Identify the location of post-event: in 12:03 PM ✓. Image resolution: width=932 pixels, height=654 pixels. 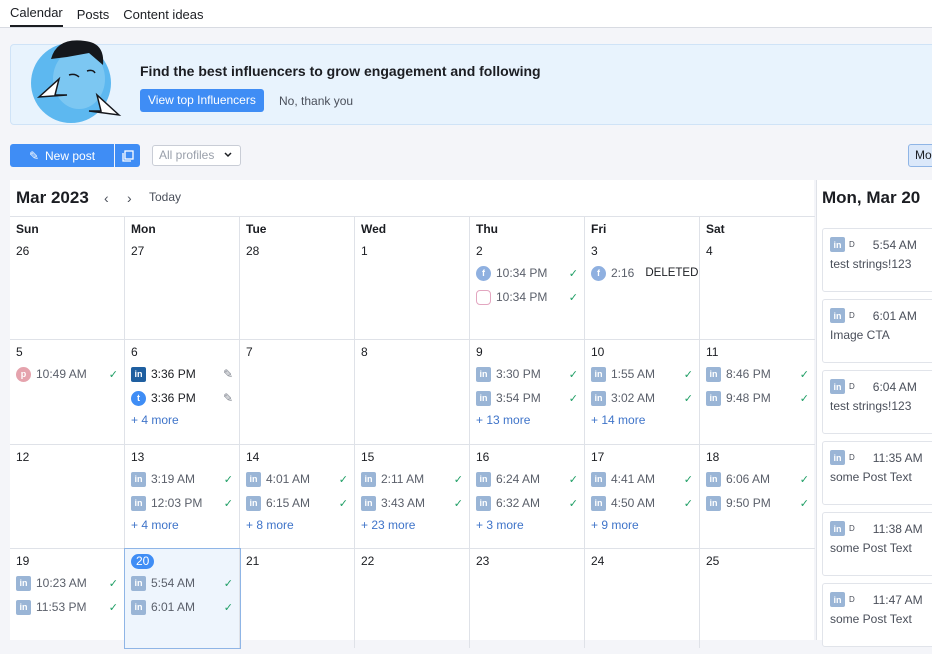
(182, 503).